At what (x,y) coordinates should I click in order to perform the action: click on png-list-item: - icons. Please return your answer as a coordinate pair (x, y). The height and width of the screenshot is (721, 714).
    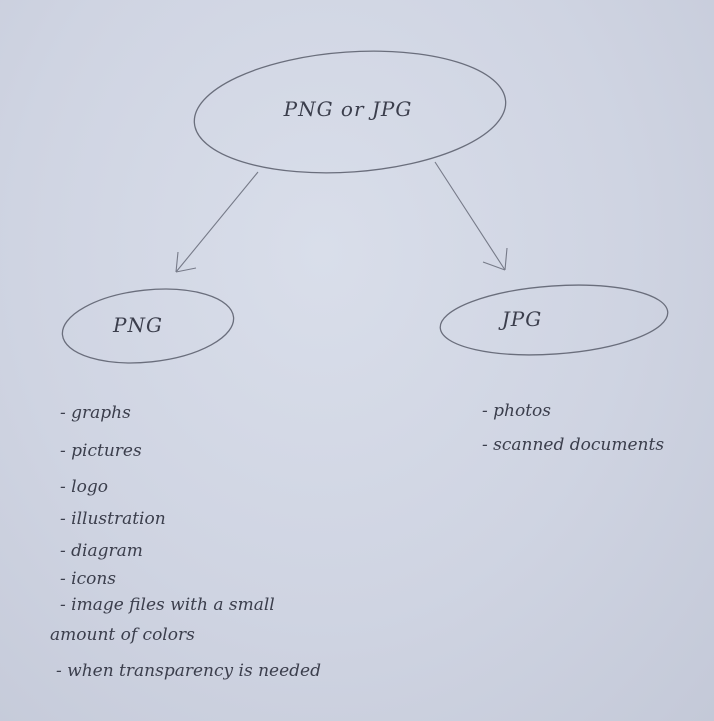
    Looking at the image, I should click on (88, 579).